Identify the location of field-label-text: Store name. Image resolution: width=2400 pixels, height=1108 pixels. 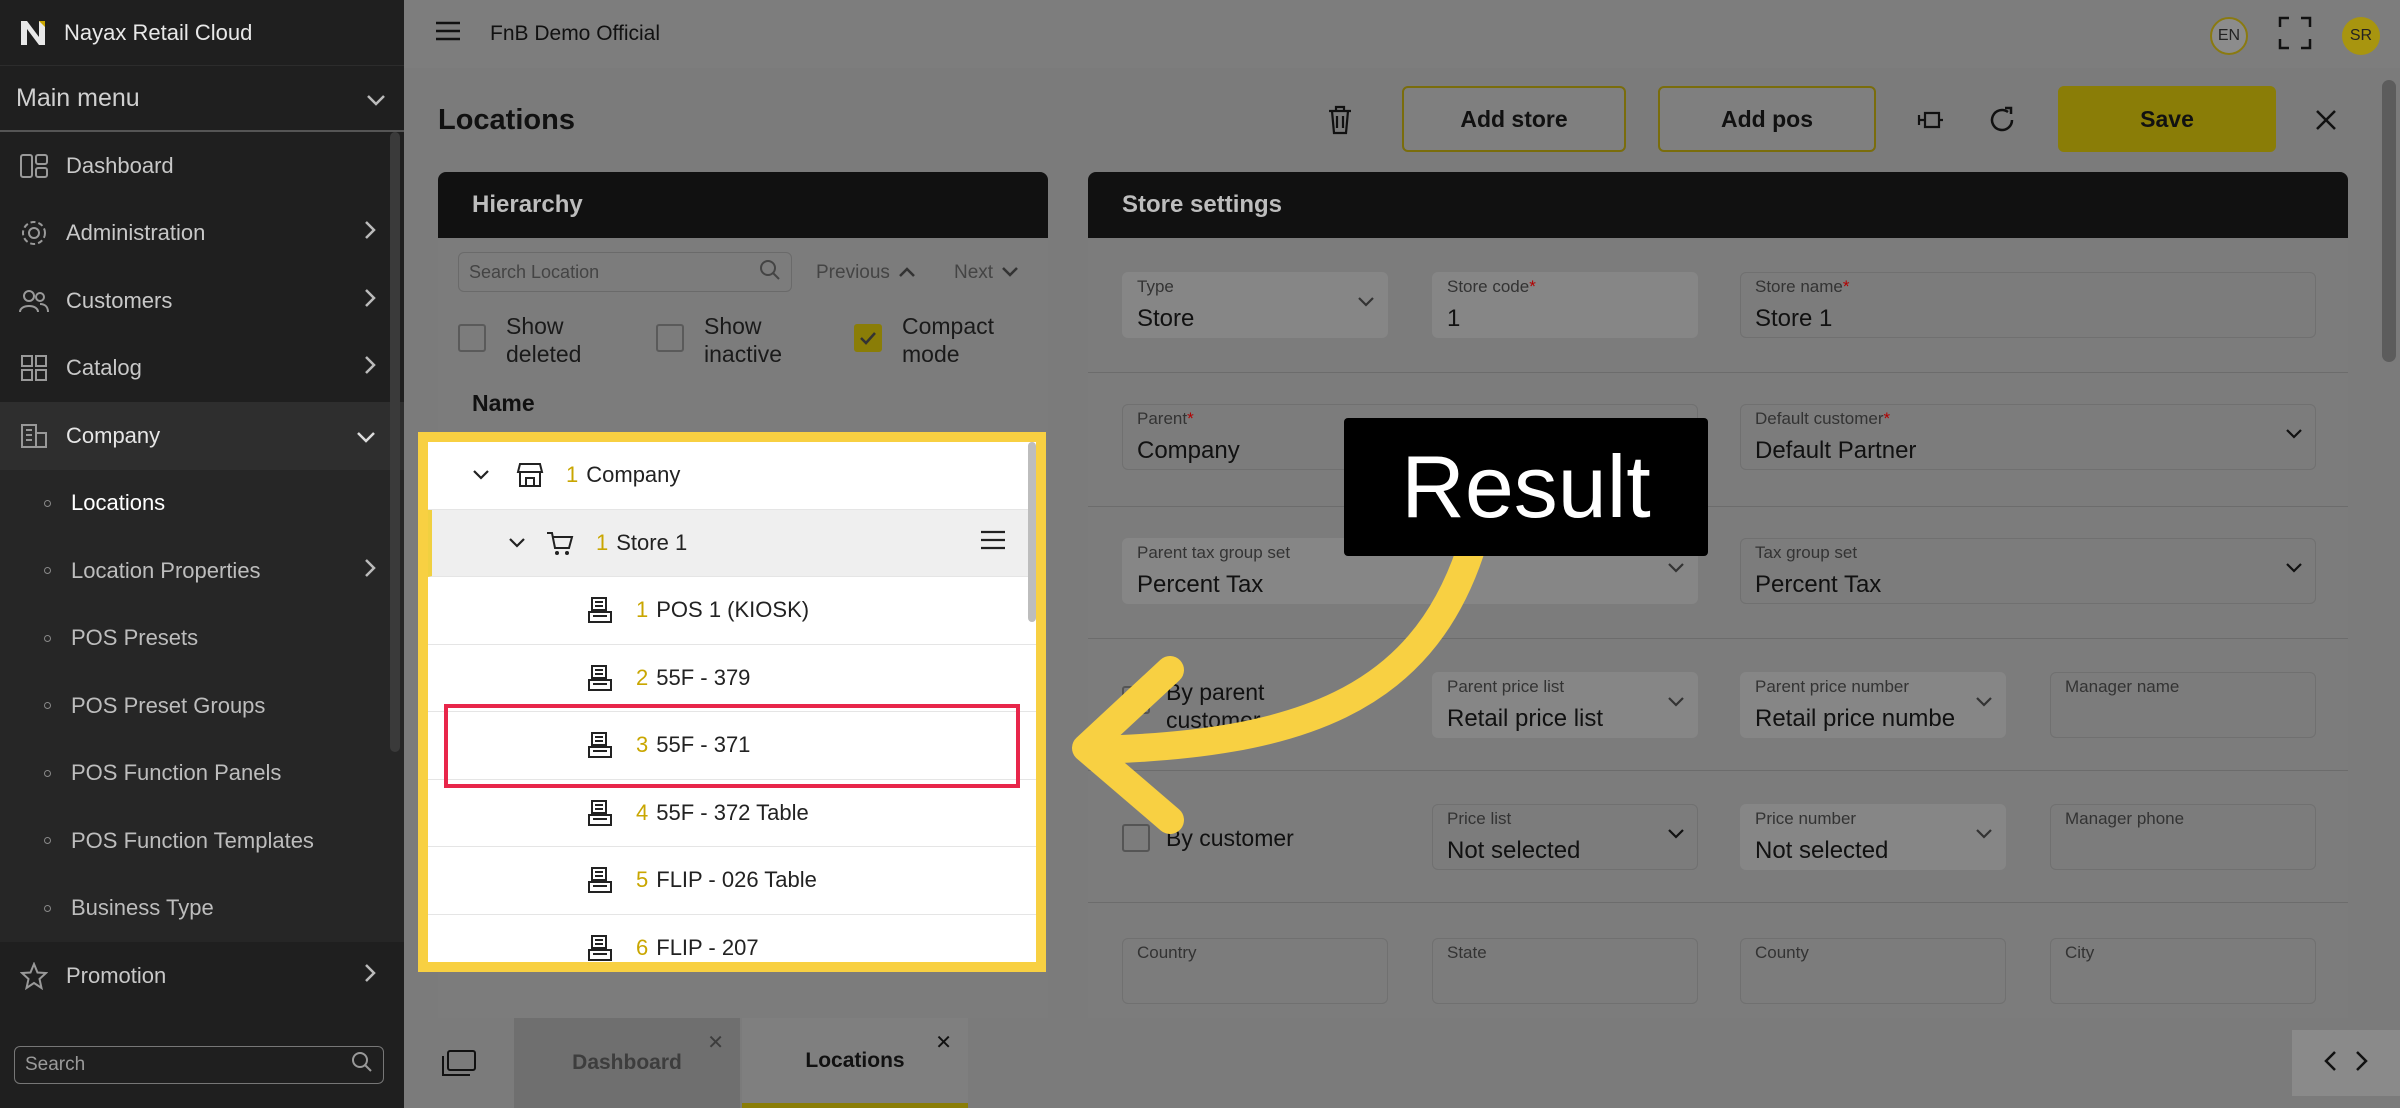
(1799, 286).